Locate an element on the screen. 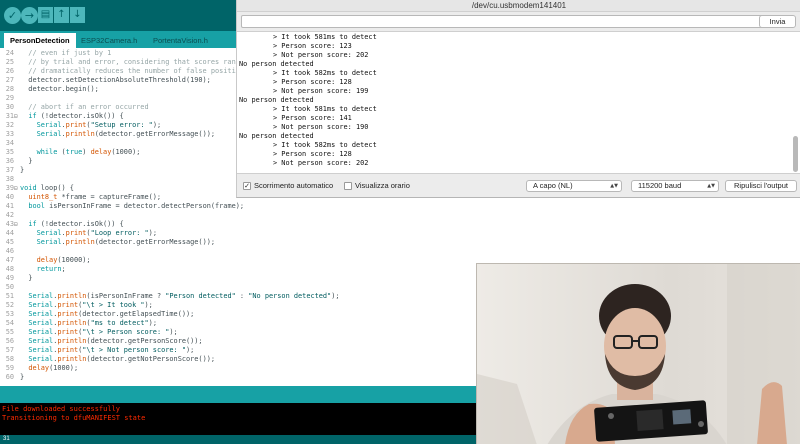 Image resolution: width=800 pixels, height=444 pixels. scrollbar-thumb is located at coordinates (795, 154).